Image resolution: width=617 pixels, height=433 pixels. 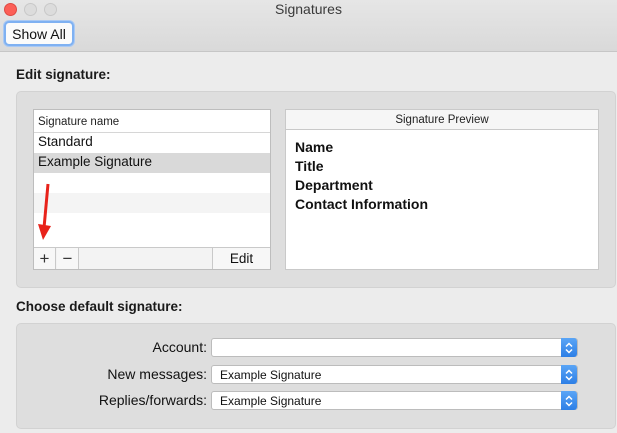 What do you see at coordinates (44, 211) in the screenshot?
I see `annotation-arrow-icon` at bounding box center [44, 211].